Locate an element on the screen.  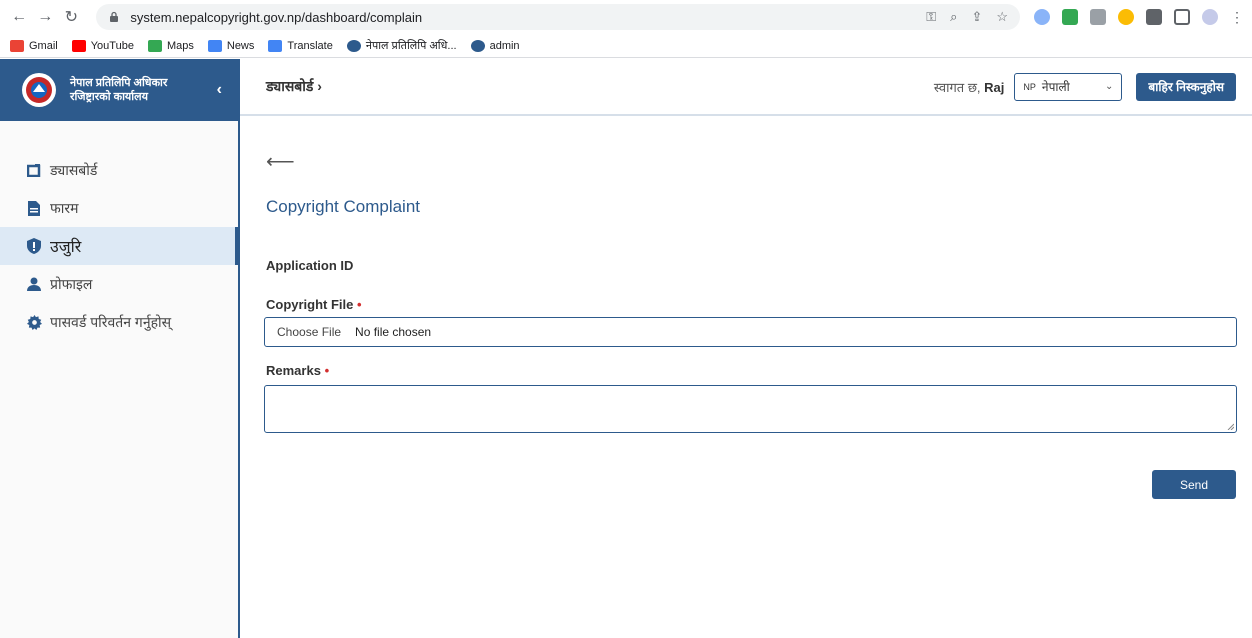
share-icon: ⇪ is located at coordinates (976, 17).